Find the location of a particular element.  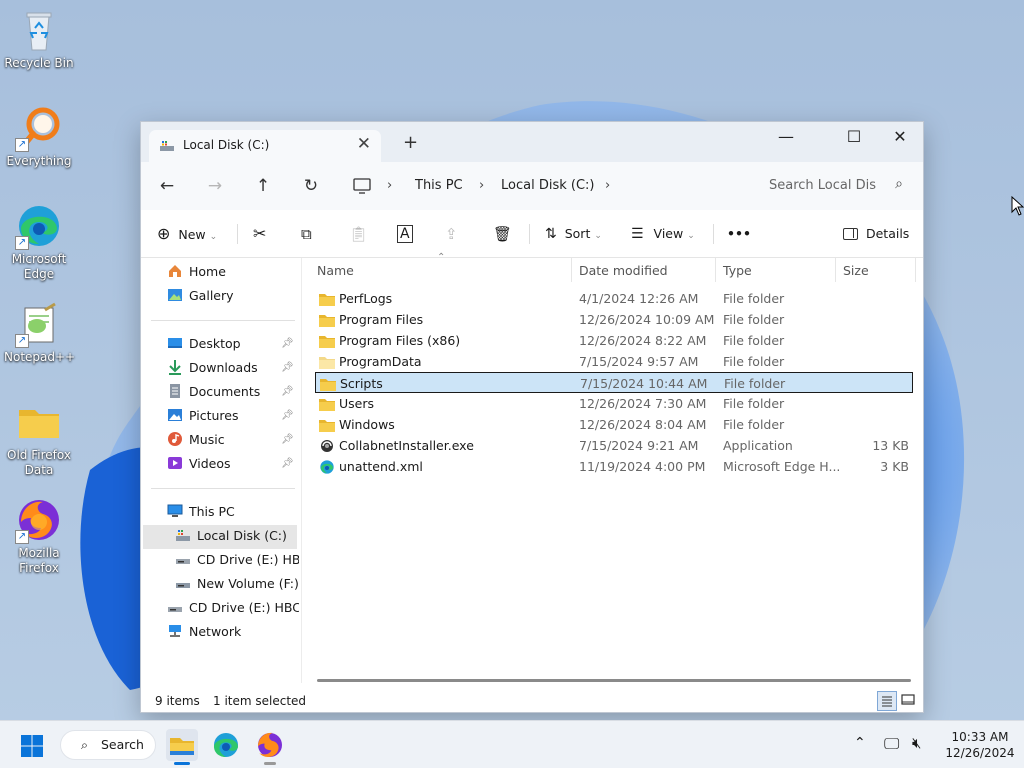

drive-icon is located at coordinates (183, 583).